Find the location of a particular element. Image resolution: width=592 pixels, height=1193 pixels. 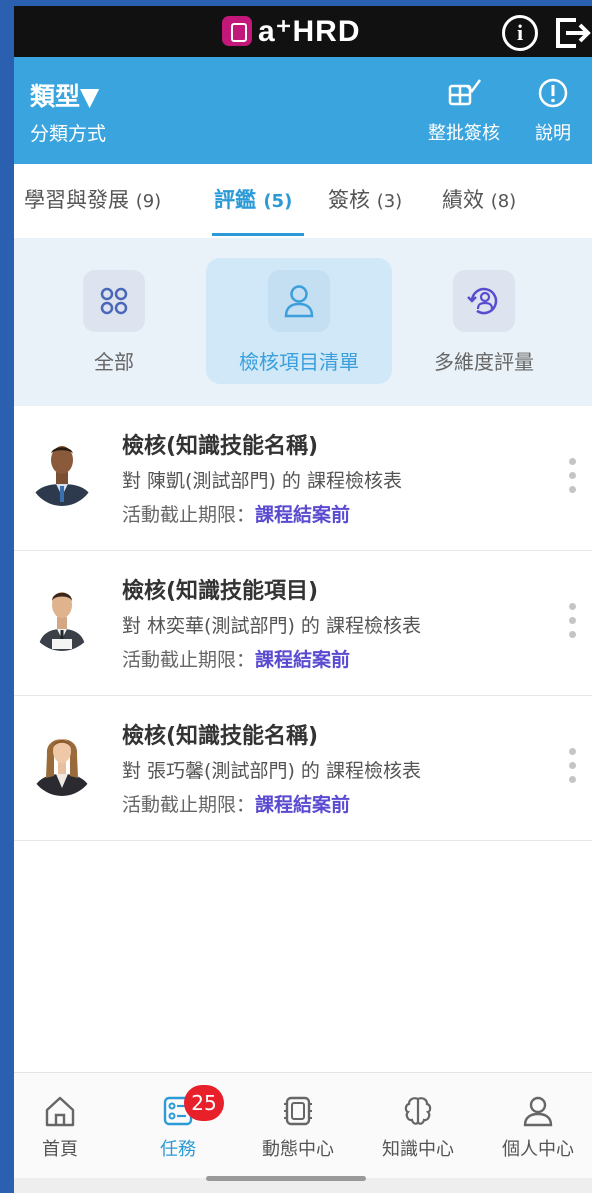

tab-label: 簽核 is located at coordinates (349, 200).